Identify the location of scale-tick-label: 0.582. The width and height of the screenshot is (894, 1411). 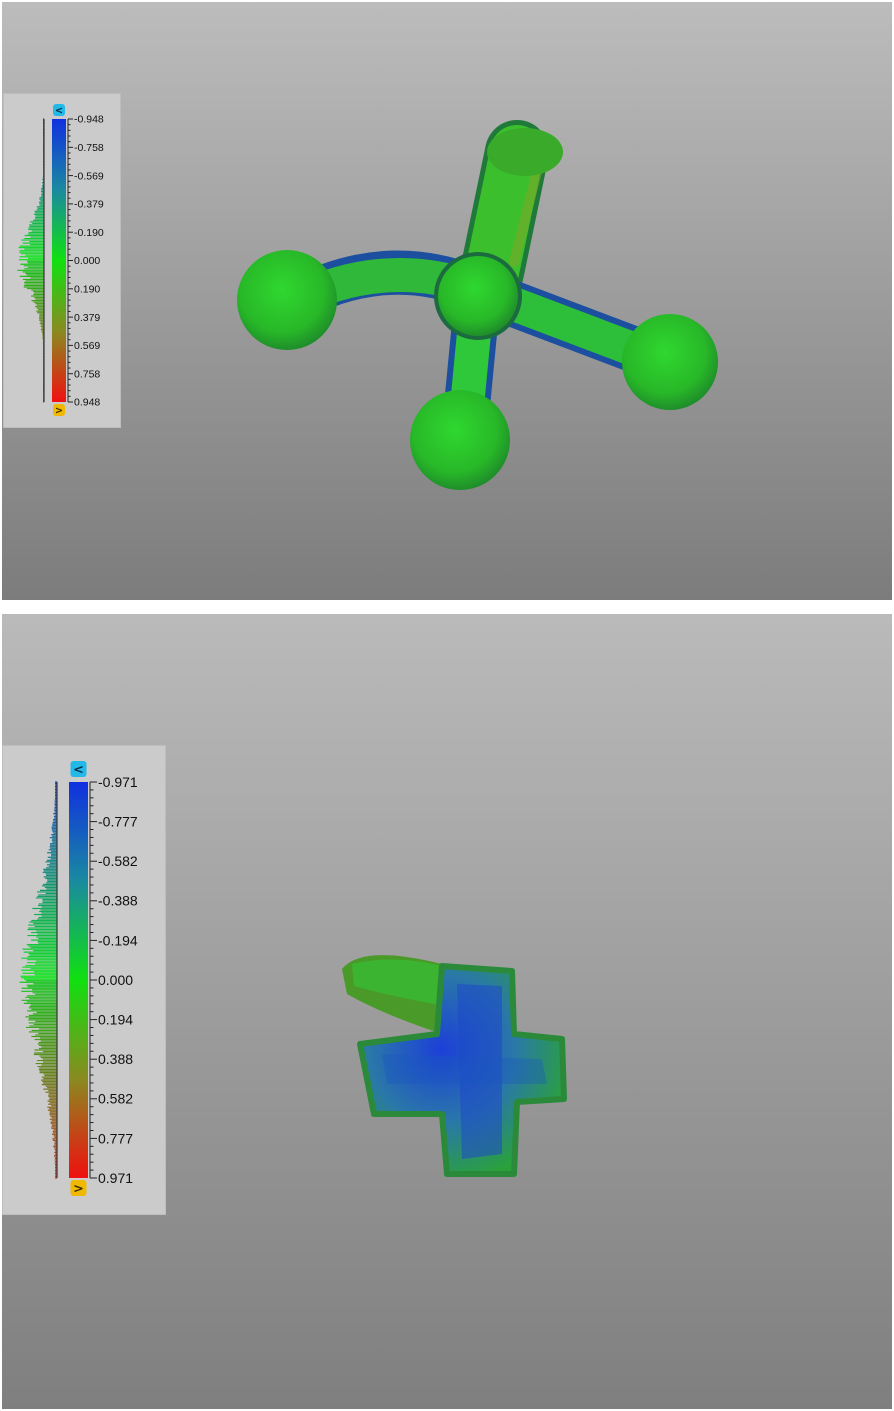
(115, 1099).